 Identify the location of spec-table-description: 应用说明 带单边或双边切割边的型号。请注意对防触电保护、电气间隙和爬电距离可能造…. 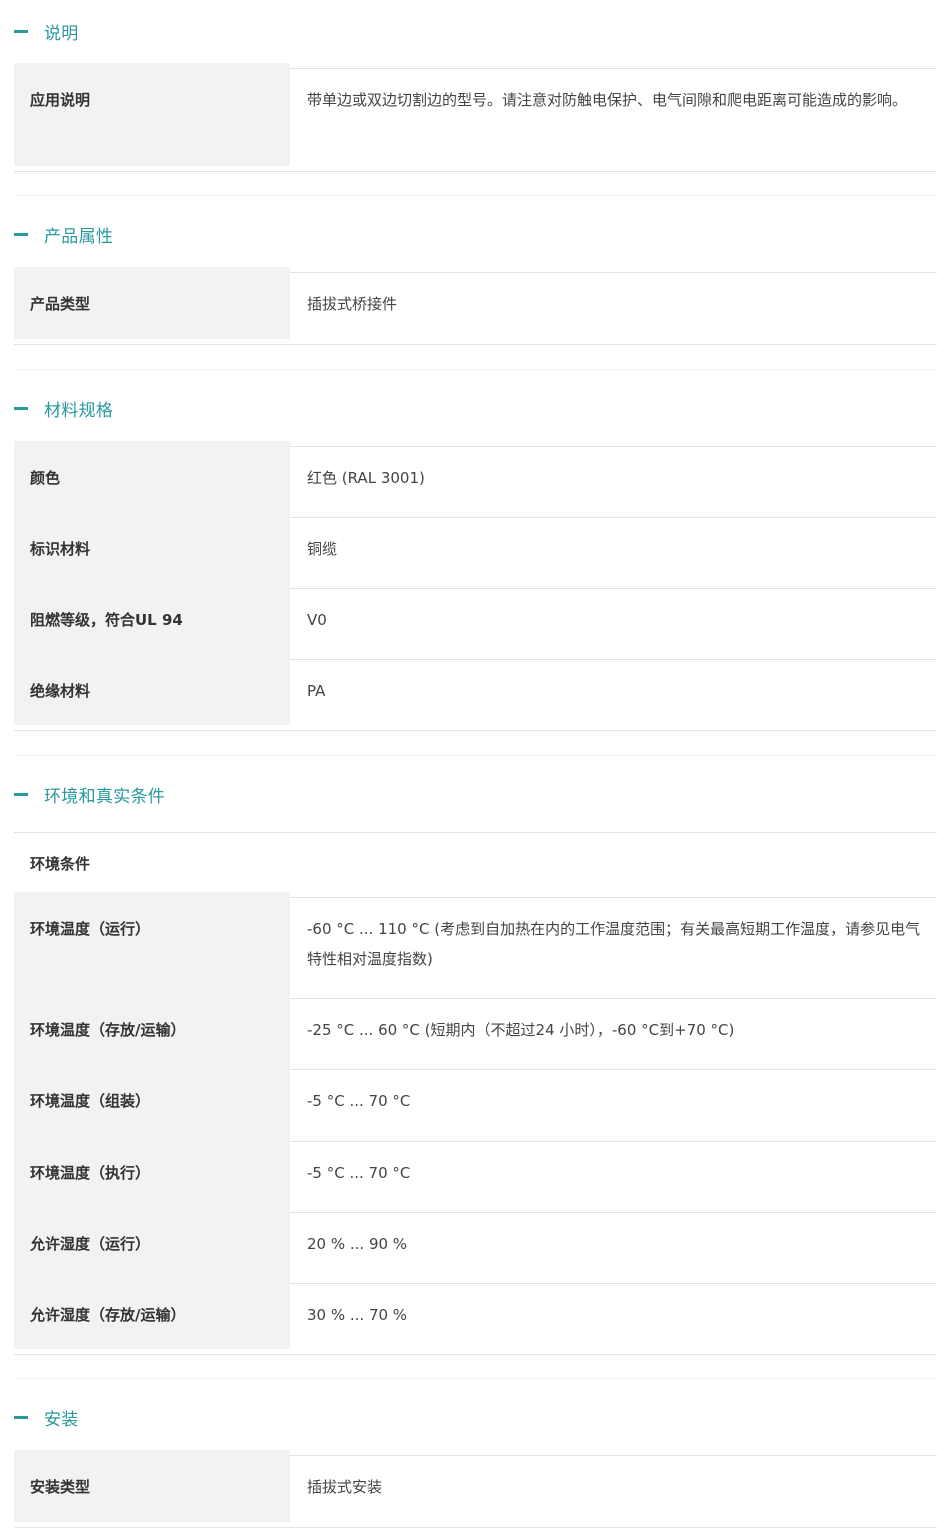
(475, 117).